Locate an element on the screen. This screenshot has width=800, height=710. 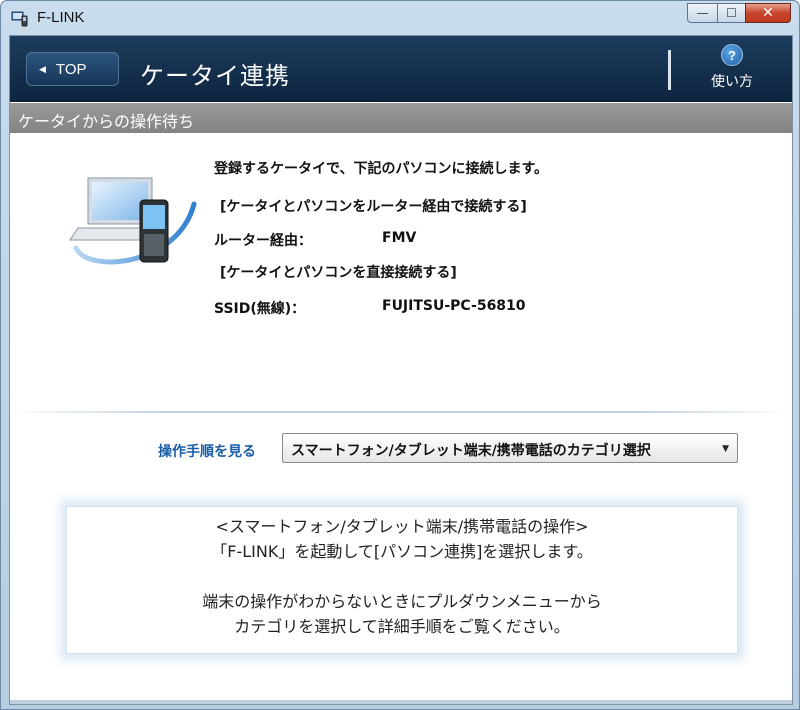
instruction-line-2: 「F-LINK」を起動して[パソコン連携]を選択します。 is located at coordinates (402, 551).